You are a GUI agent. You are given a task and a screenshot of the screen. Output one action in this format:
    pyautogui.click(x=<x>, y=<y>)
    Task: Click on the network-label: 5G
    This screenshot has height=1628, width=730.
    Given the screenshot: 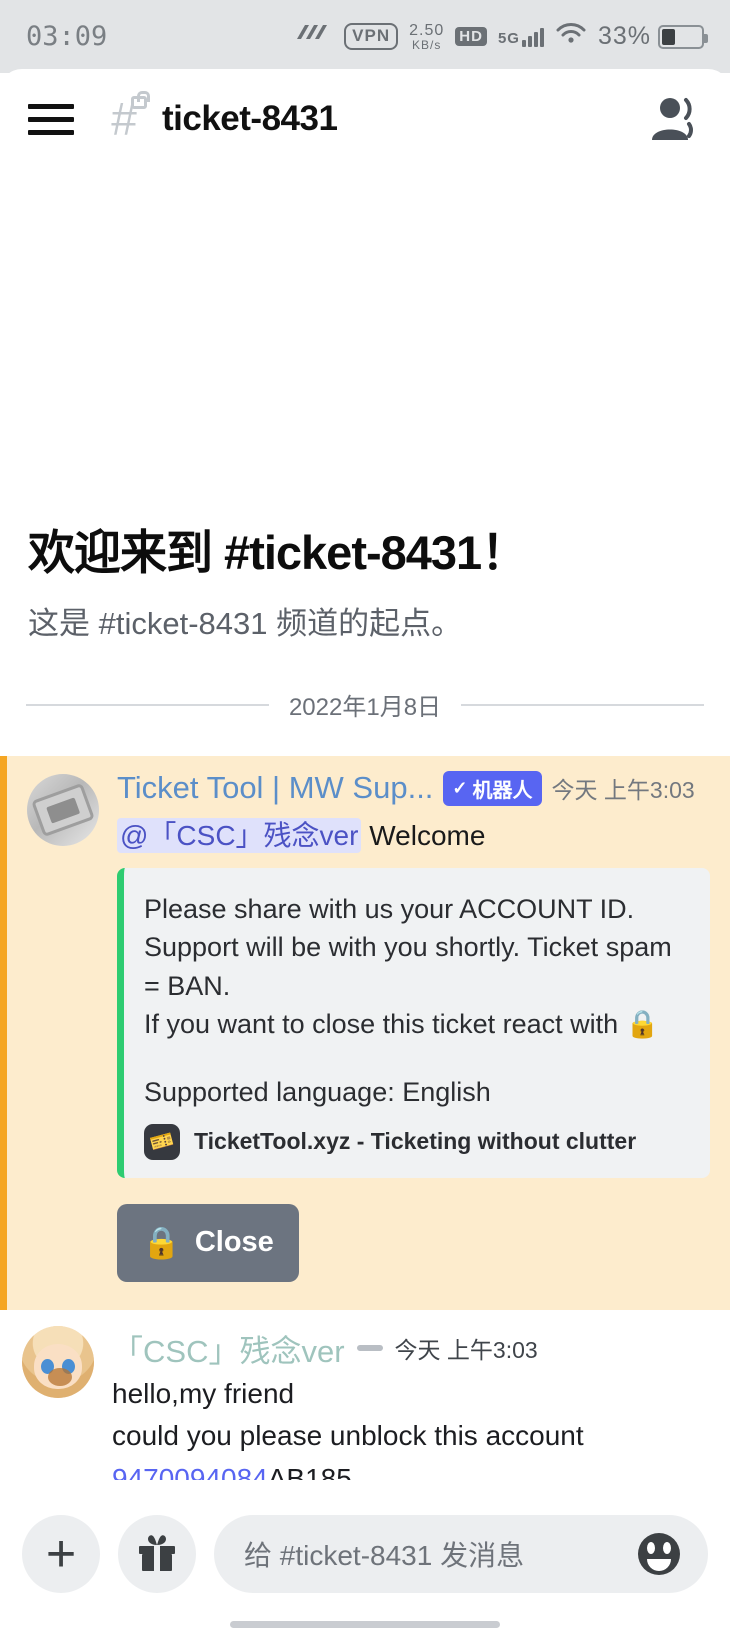 What is the action you would take?
    pyautogui.click(x=508, y=38)
    